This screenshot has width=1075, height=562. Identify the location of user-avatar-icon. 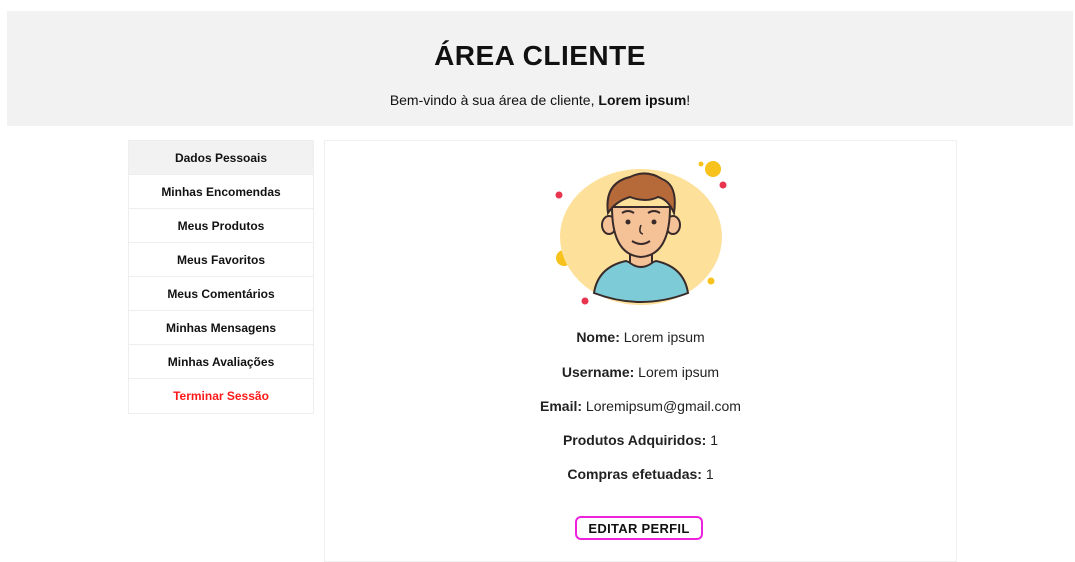
(641, 233).